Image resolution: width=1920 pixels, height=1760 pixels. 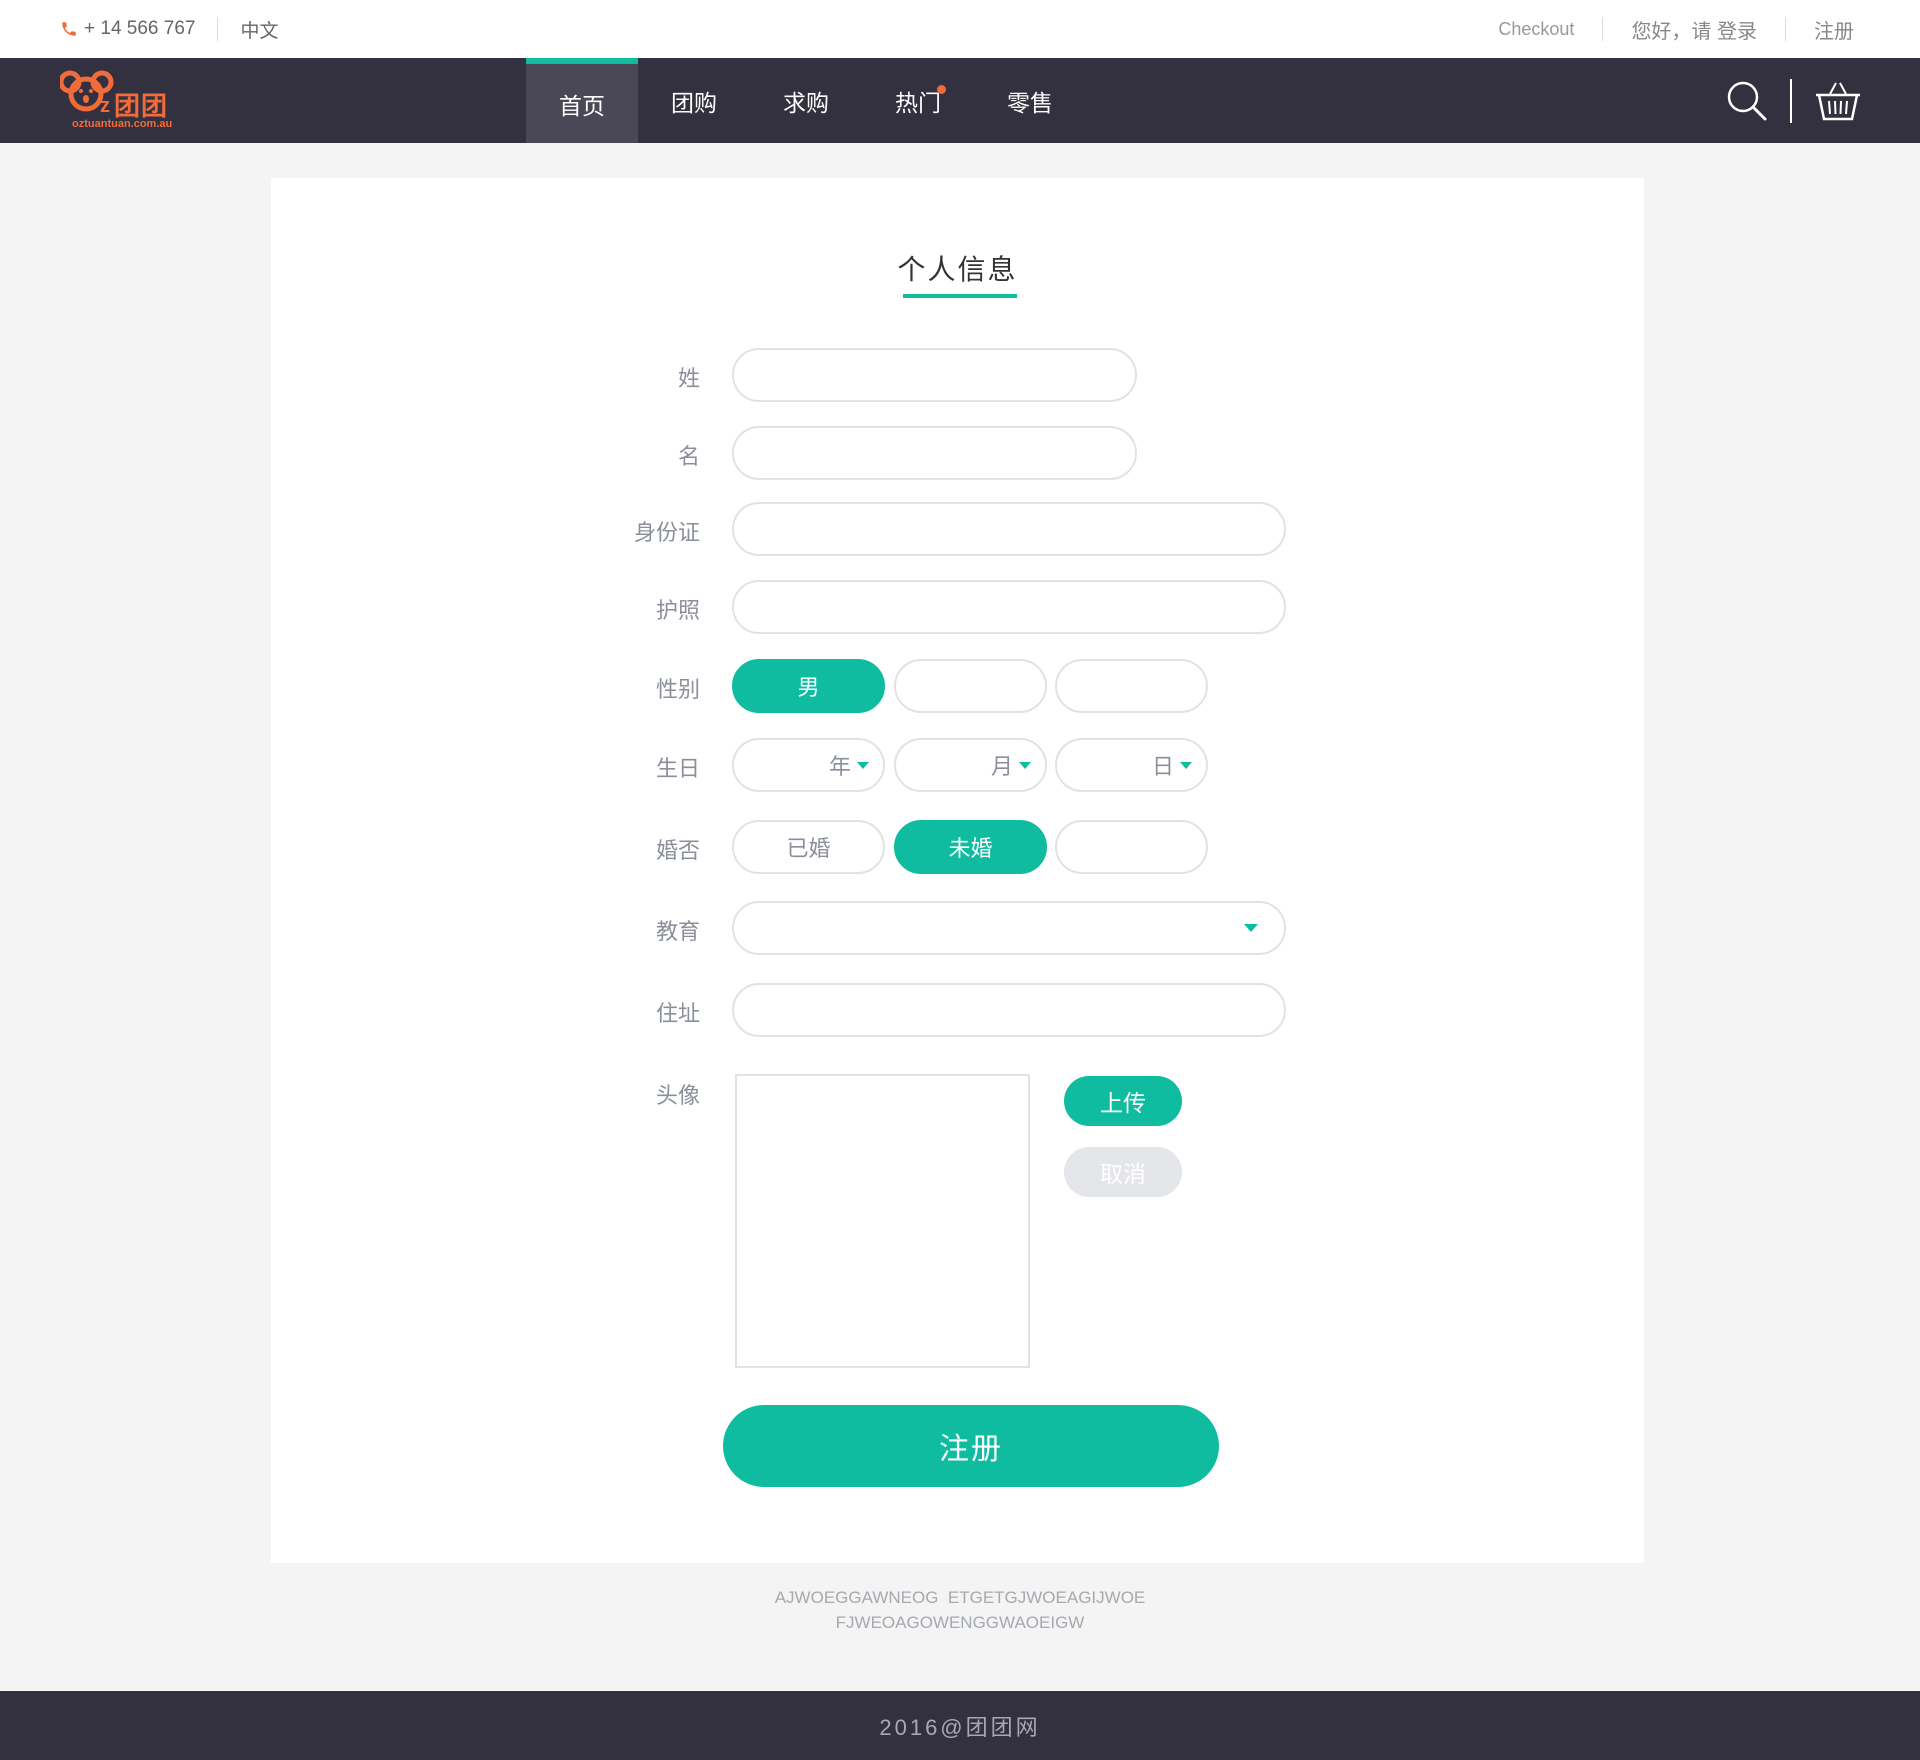 I want to click on education-select, so click(x=1009, y=928).